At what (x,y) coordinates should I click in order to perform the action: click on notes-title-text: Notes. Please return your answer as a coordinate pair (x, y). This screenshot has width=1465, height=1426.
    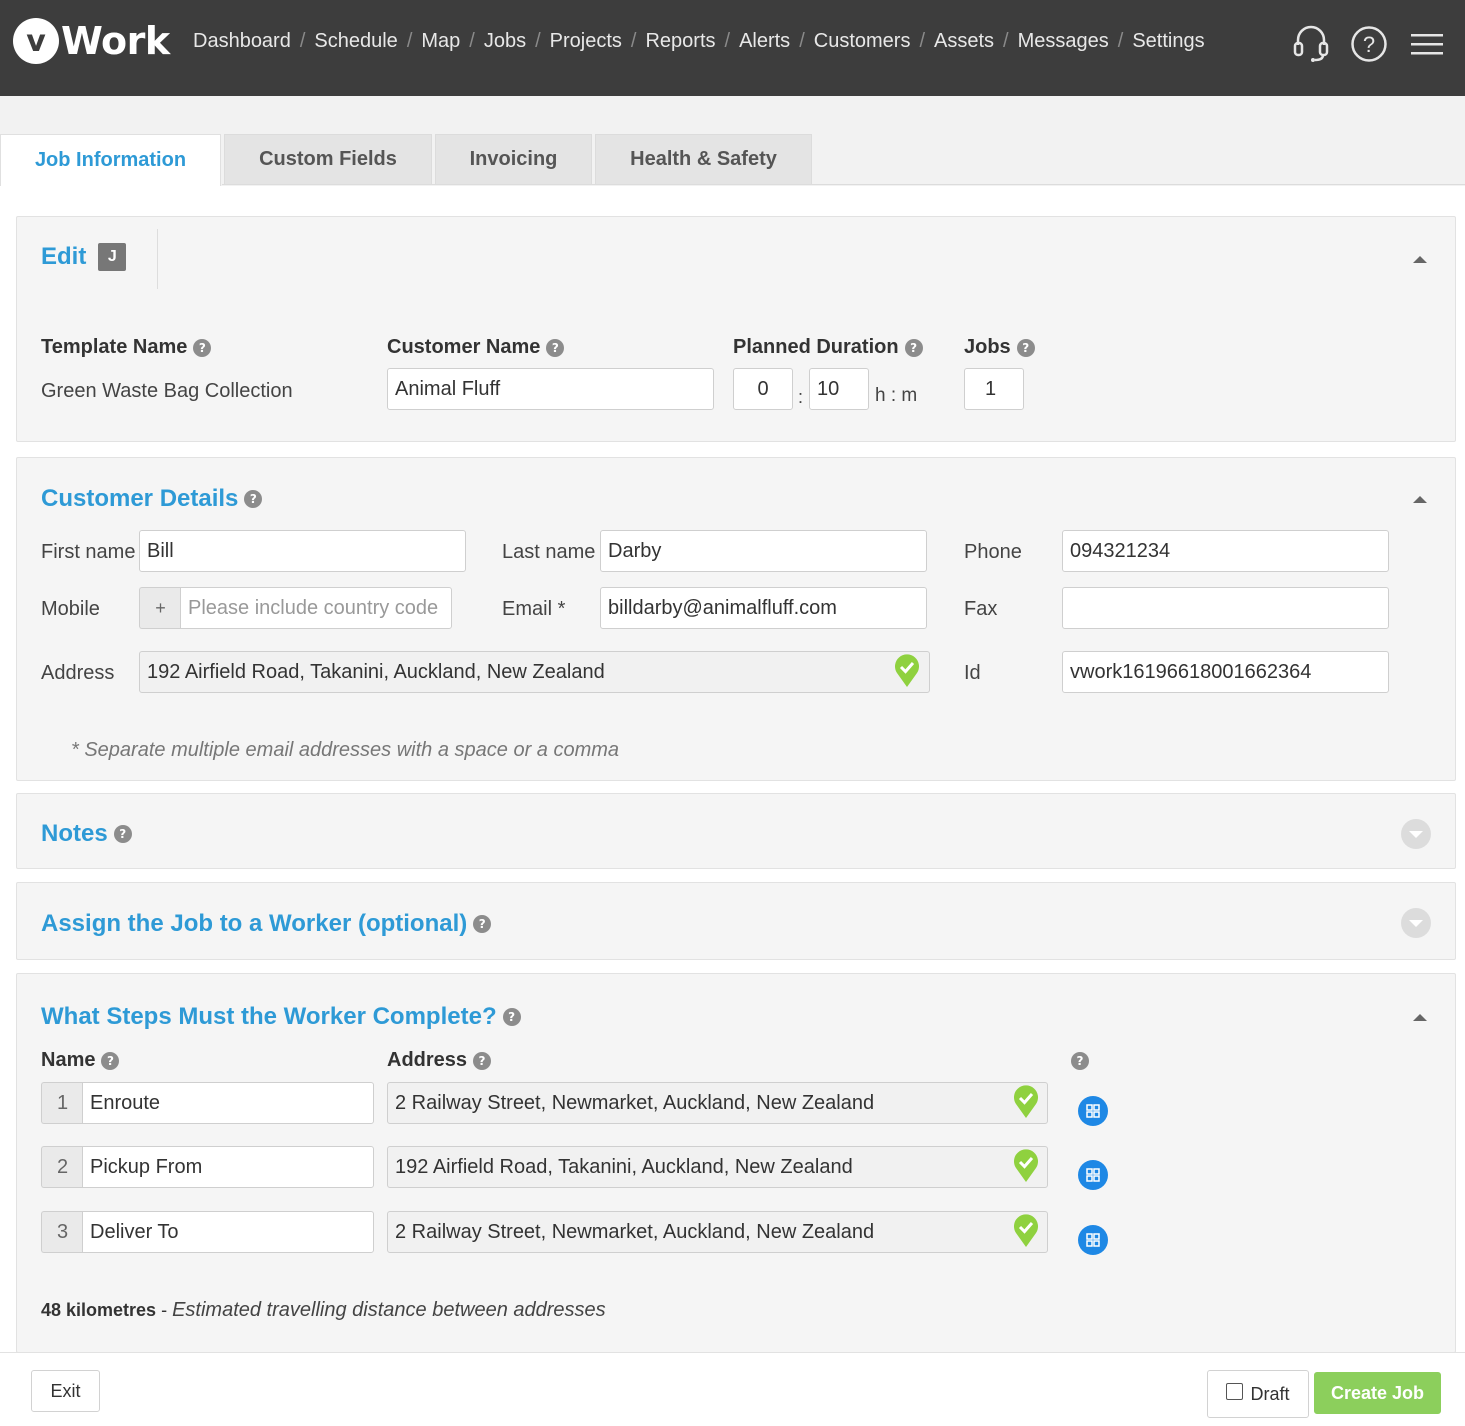
    Looking at the image, I should click on (74, 833).